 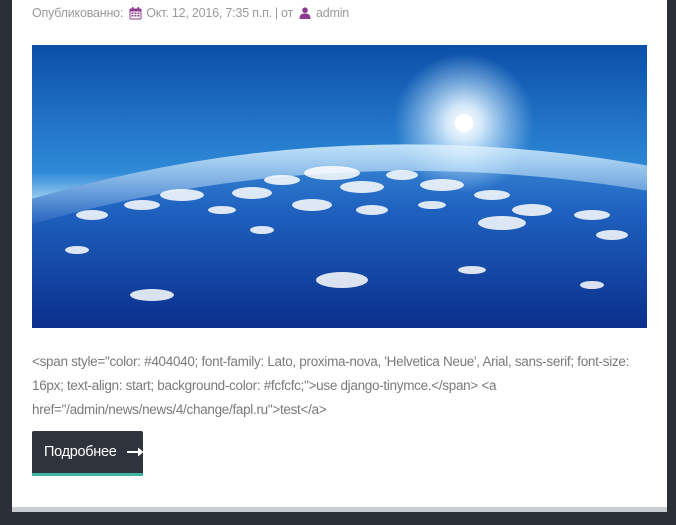 I want to click on read-more-label: Подробнее, so click(x=80, y=452).